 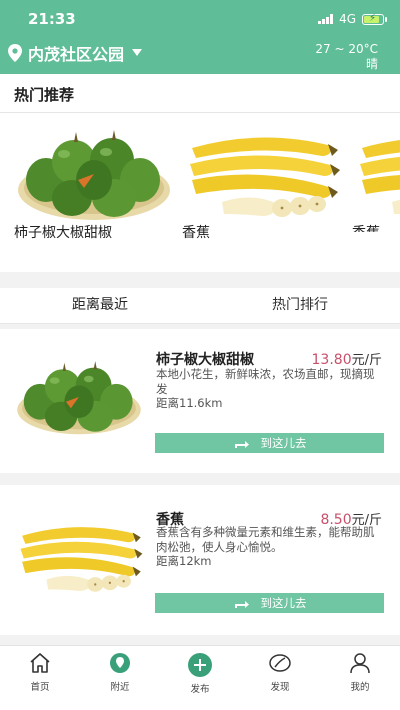 I want to click on divider, so click(x=200, y=112).